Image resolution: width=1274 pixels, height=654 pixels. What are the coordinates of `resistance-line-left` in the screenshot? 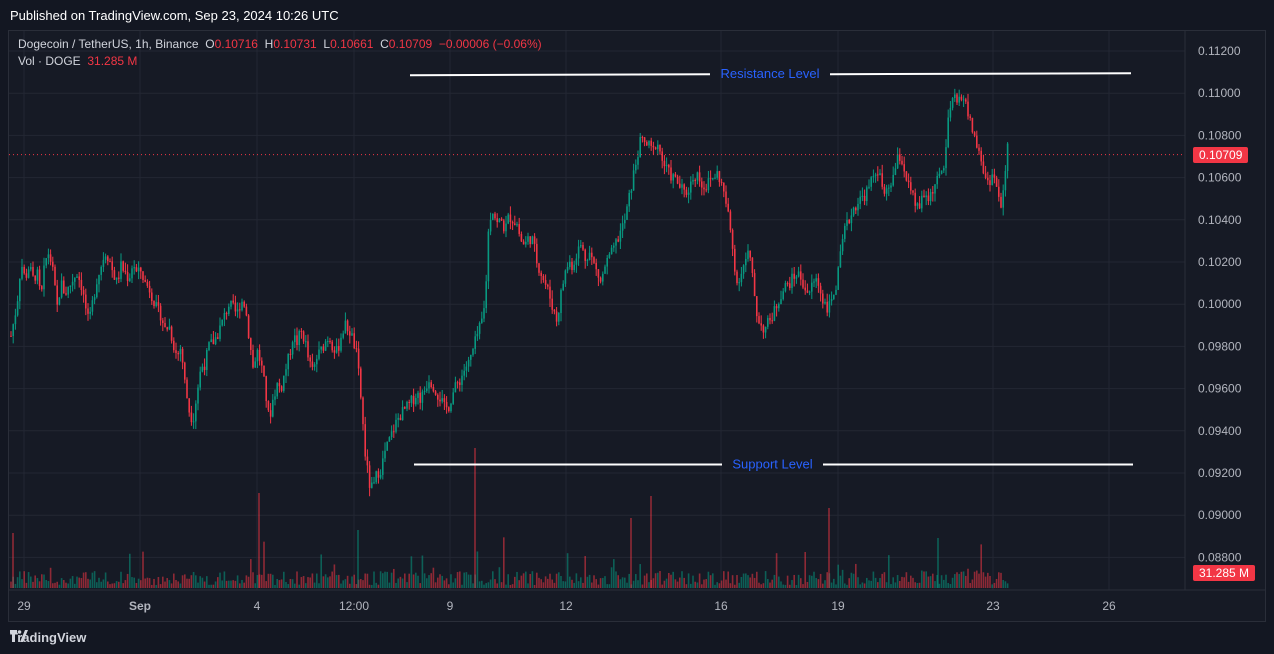 It's located at (560, 75).